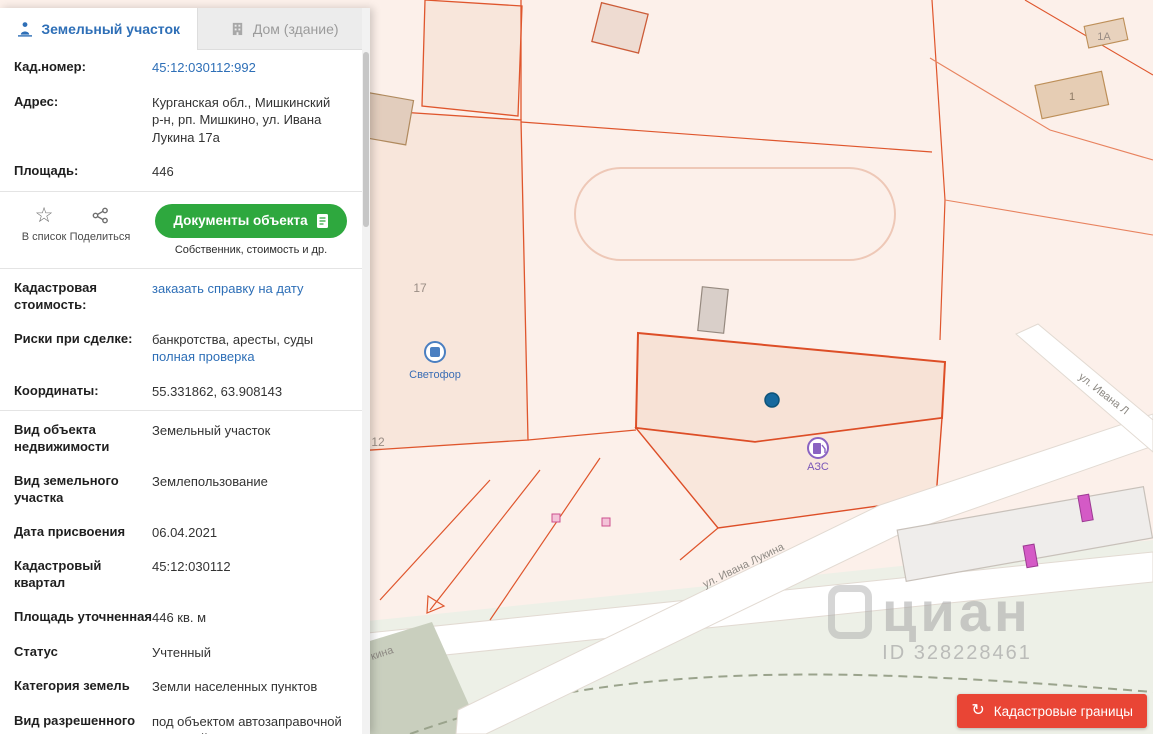  I want to click on object-documents-button: Документы объекта, so click(251, 220).